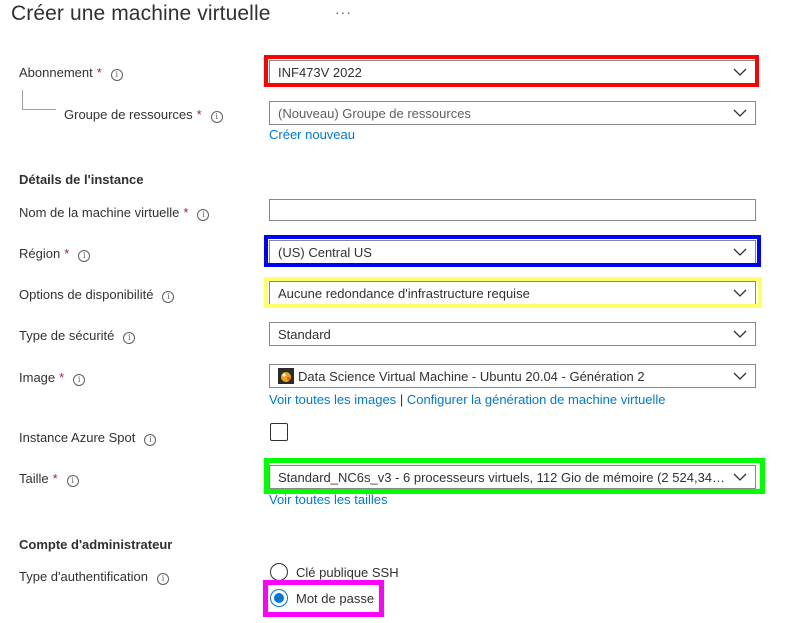 This screenshot has width=794, height=623. I want to click on auth-option-ssh: Clé publique SSH, so click(334, 572).